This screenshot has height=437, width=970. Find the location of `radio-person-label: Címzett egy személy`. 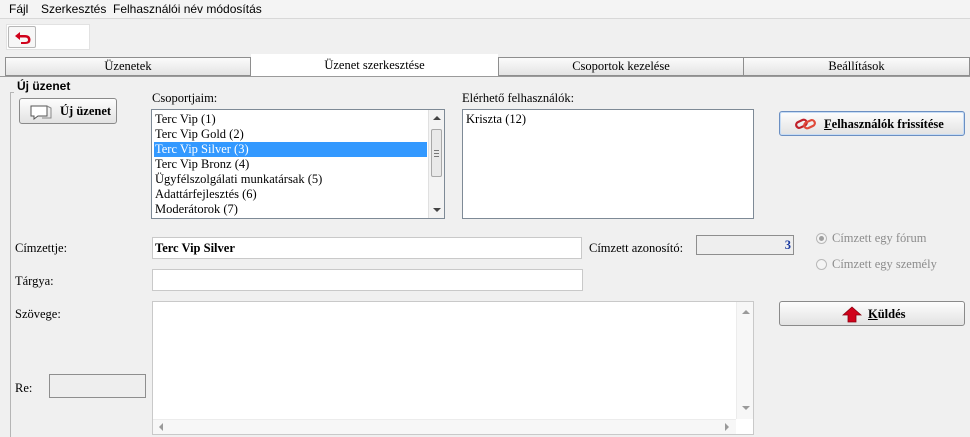

radio-person-label: Címzett egy személy is located at coordinates (884, 264).